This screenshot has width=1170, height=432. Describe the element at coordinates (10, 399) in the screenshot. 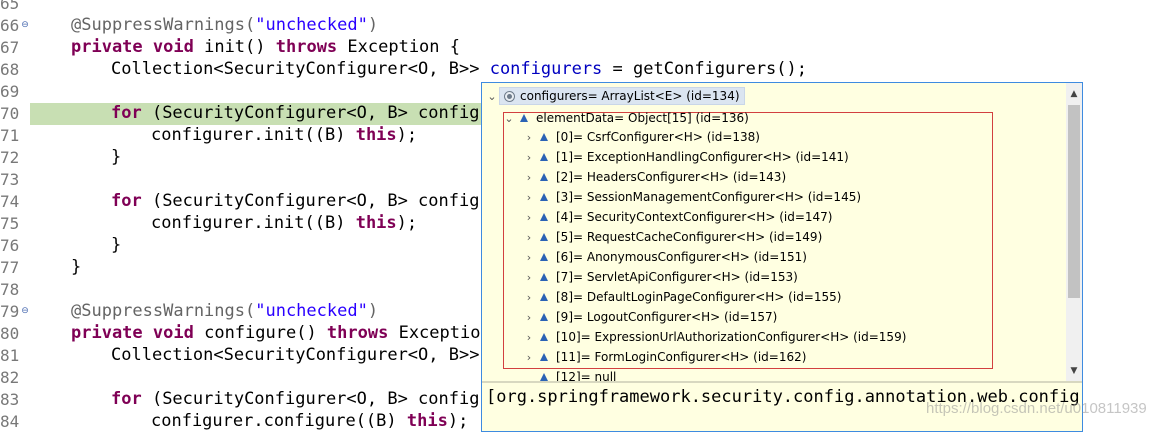

I see `line-number: 83` at that location.